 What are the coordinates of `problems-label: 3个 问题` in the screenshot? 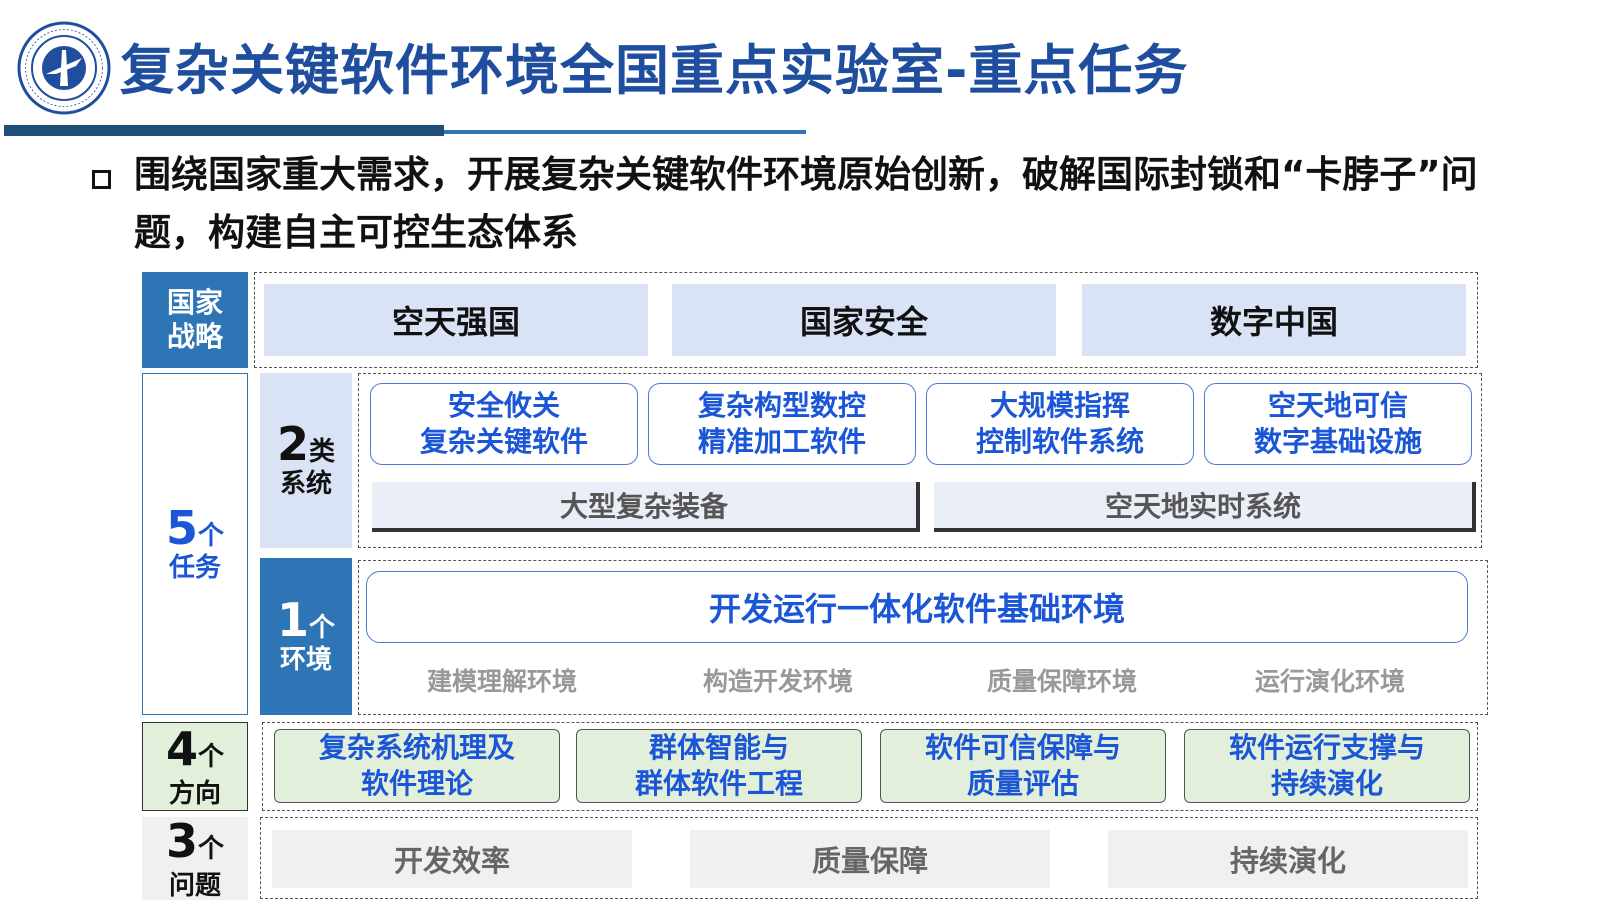 It's located at (195, 858).